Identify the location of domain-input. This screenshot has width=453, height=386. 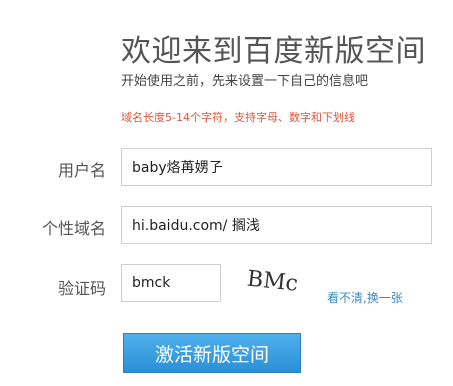
(276, 225).